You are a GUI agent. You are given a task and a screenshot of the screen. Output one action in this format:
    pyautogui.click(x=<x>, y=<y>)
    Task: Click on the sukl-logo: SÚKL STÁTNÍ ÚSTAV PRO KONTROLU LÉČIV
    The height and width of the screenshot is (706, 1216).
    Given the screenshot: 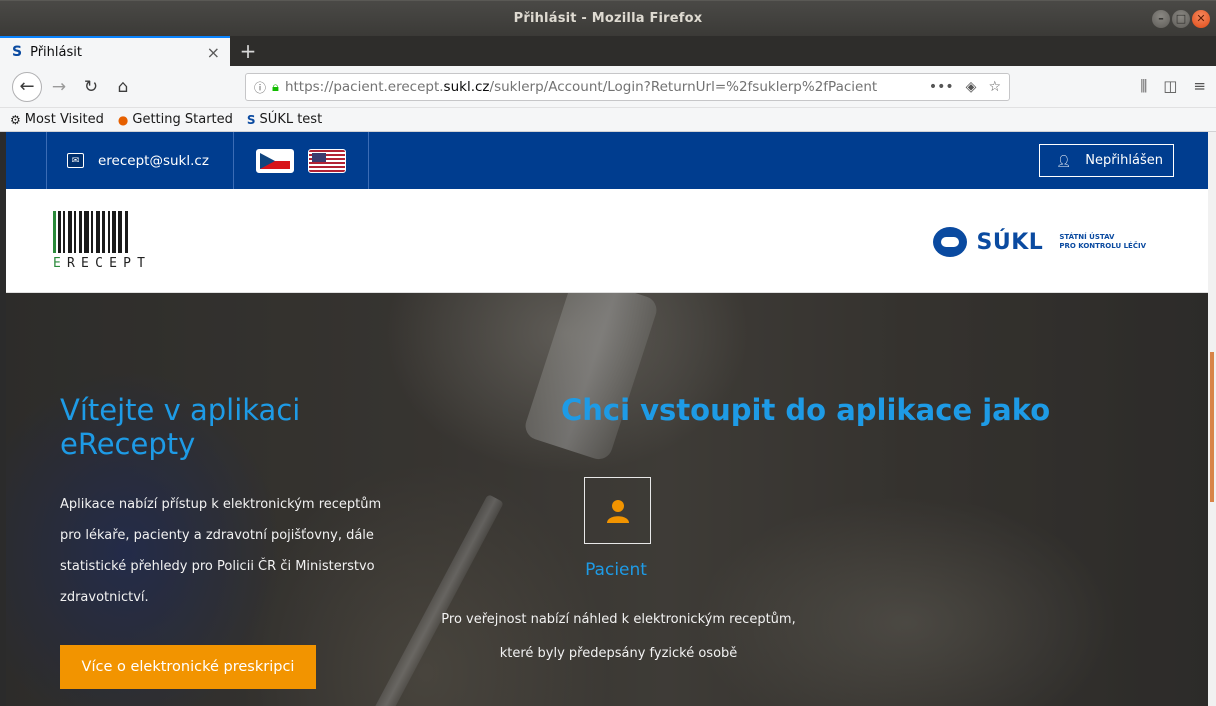 What is the action you would take?
    pyautogui.click(x=1039, y=242)
    